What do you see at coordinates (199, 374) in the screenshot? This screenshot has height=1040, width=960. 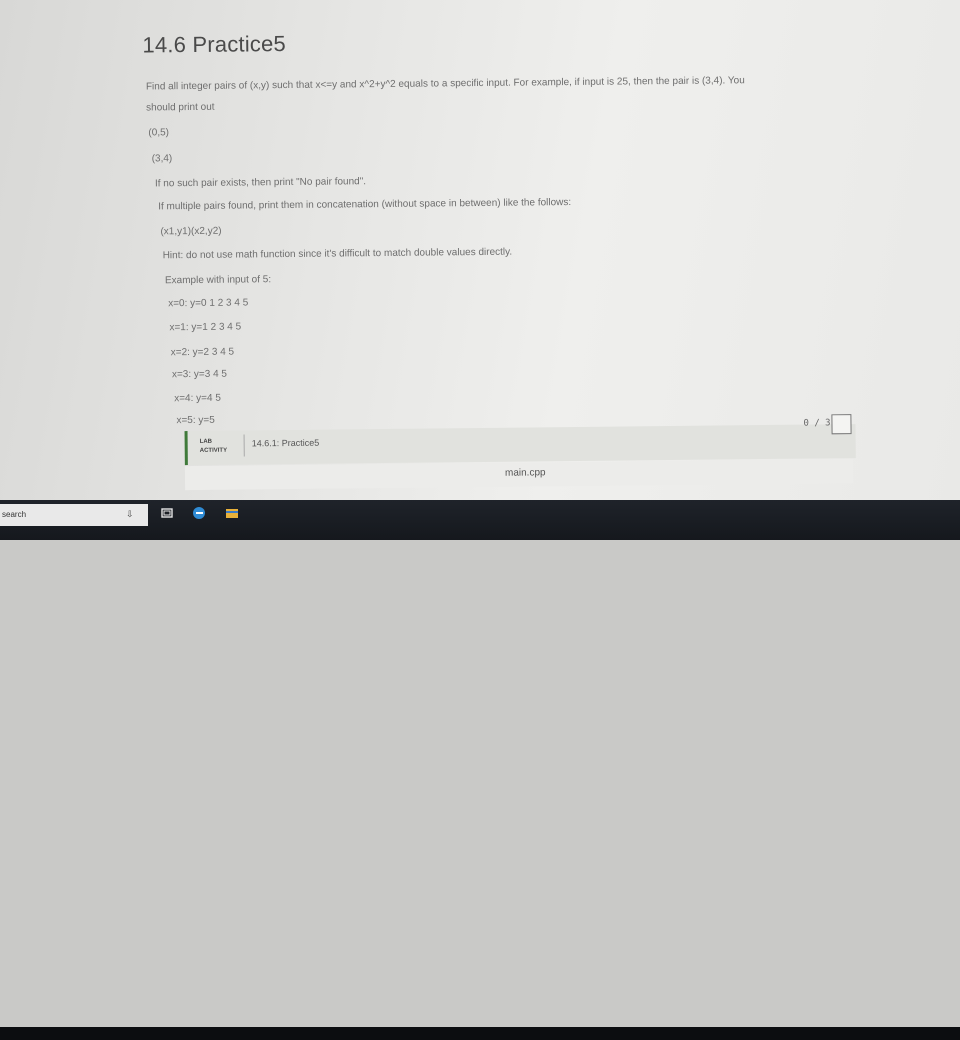 I see `example-line: x=3: y=3 4 5` at bounding box center [199, 374].